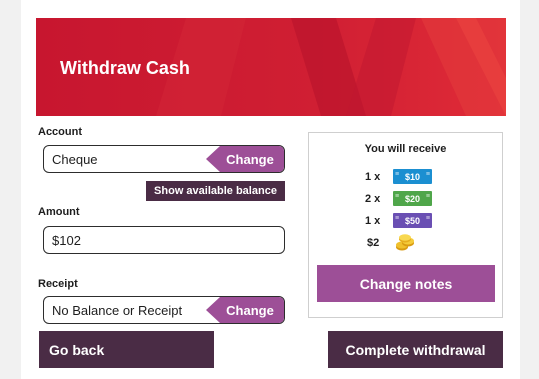 This screenshot has height=379, width=539. Describe the element at coordinates (215, 191) in the screenshot. I see `show-balance-button: Show available balance` at that location.